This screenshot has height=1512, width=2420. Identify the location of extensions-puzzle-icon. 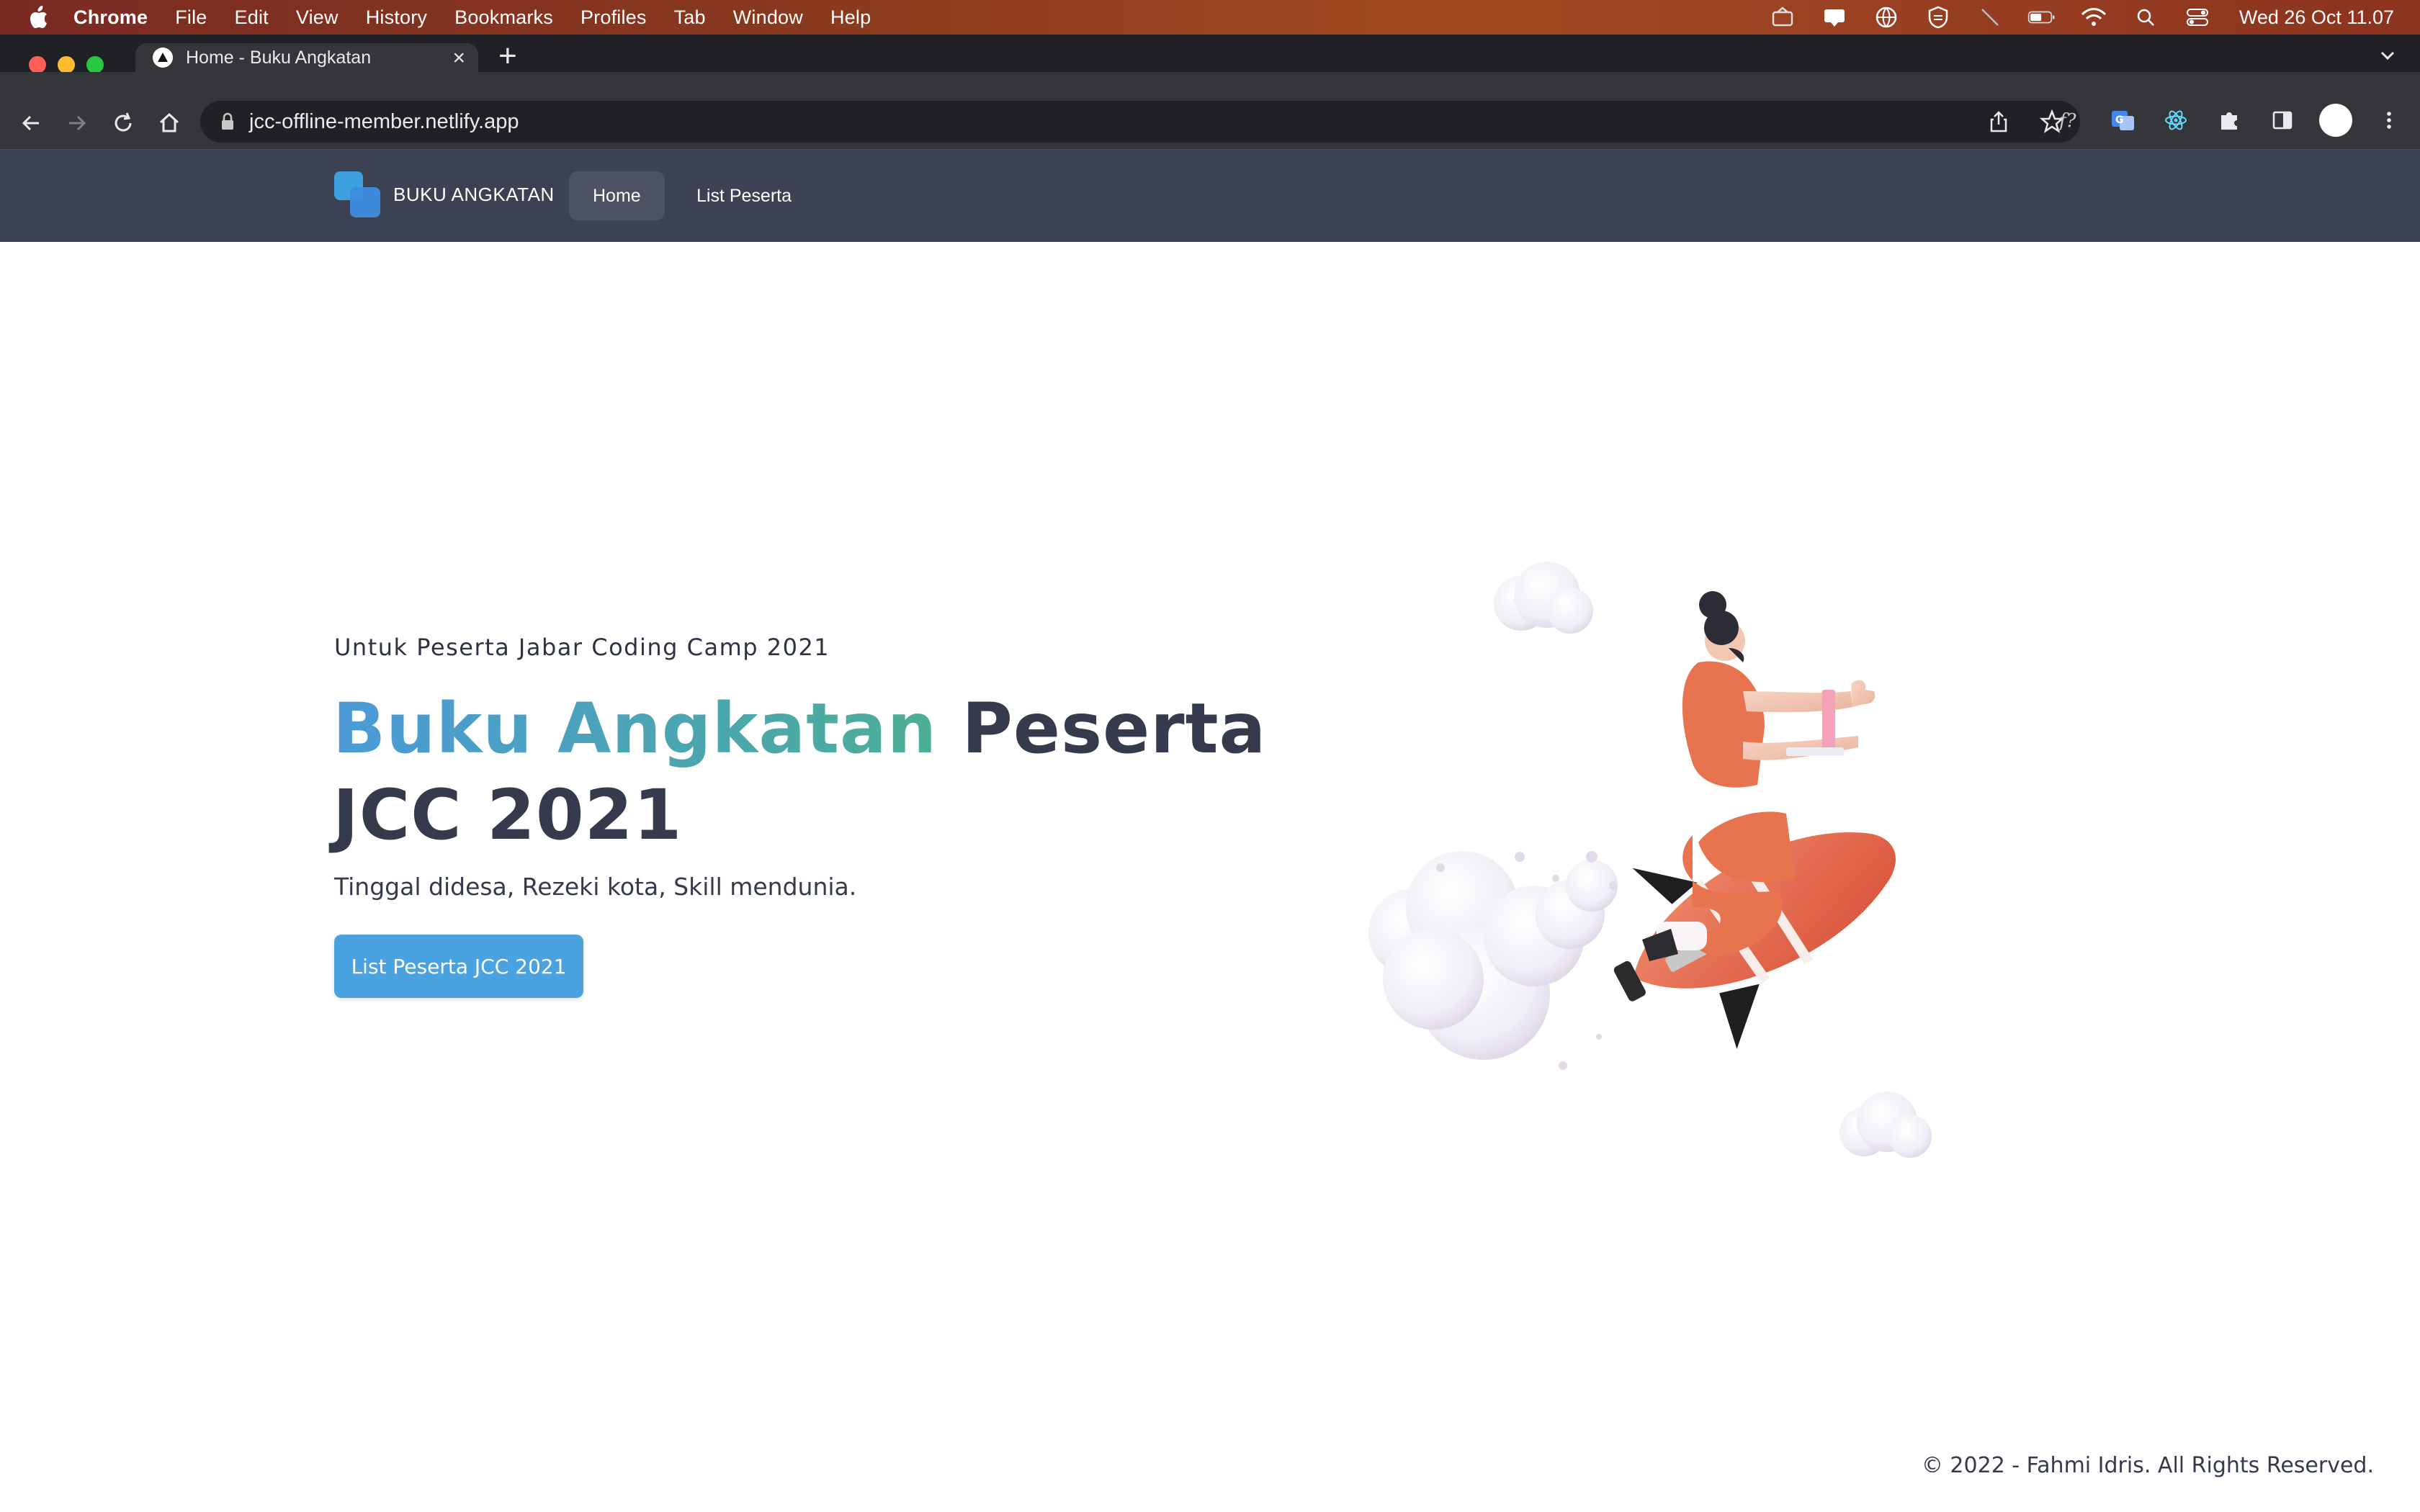
(2229, 120).